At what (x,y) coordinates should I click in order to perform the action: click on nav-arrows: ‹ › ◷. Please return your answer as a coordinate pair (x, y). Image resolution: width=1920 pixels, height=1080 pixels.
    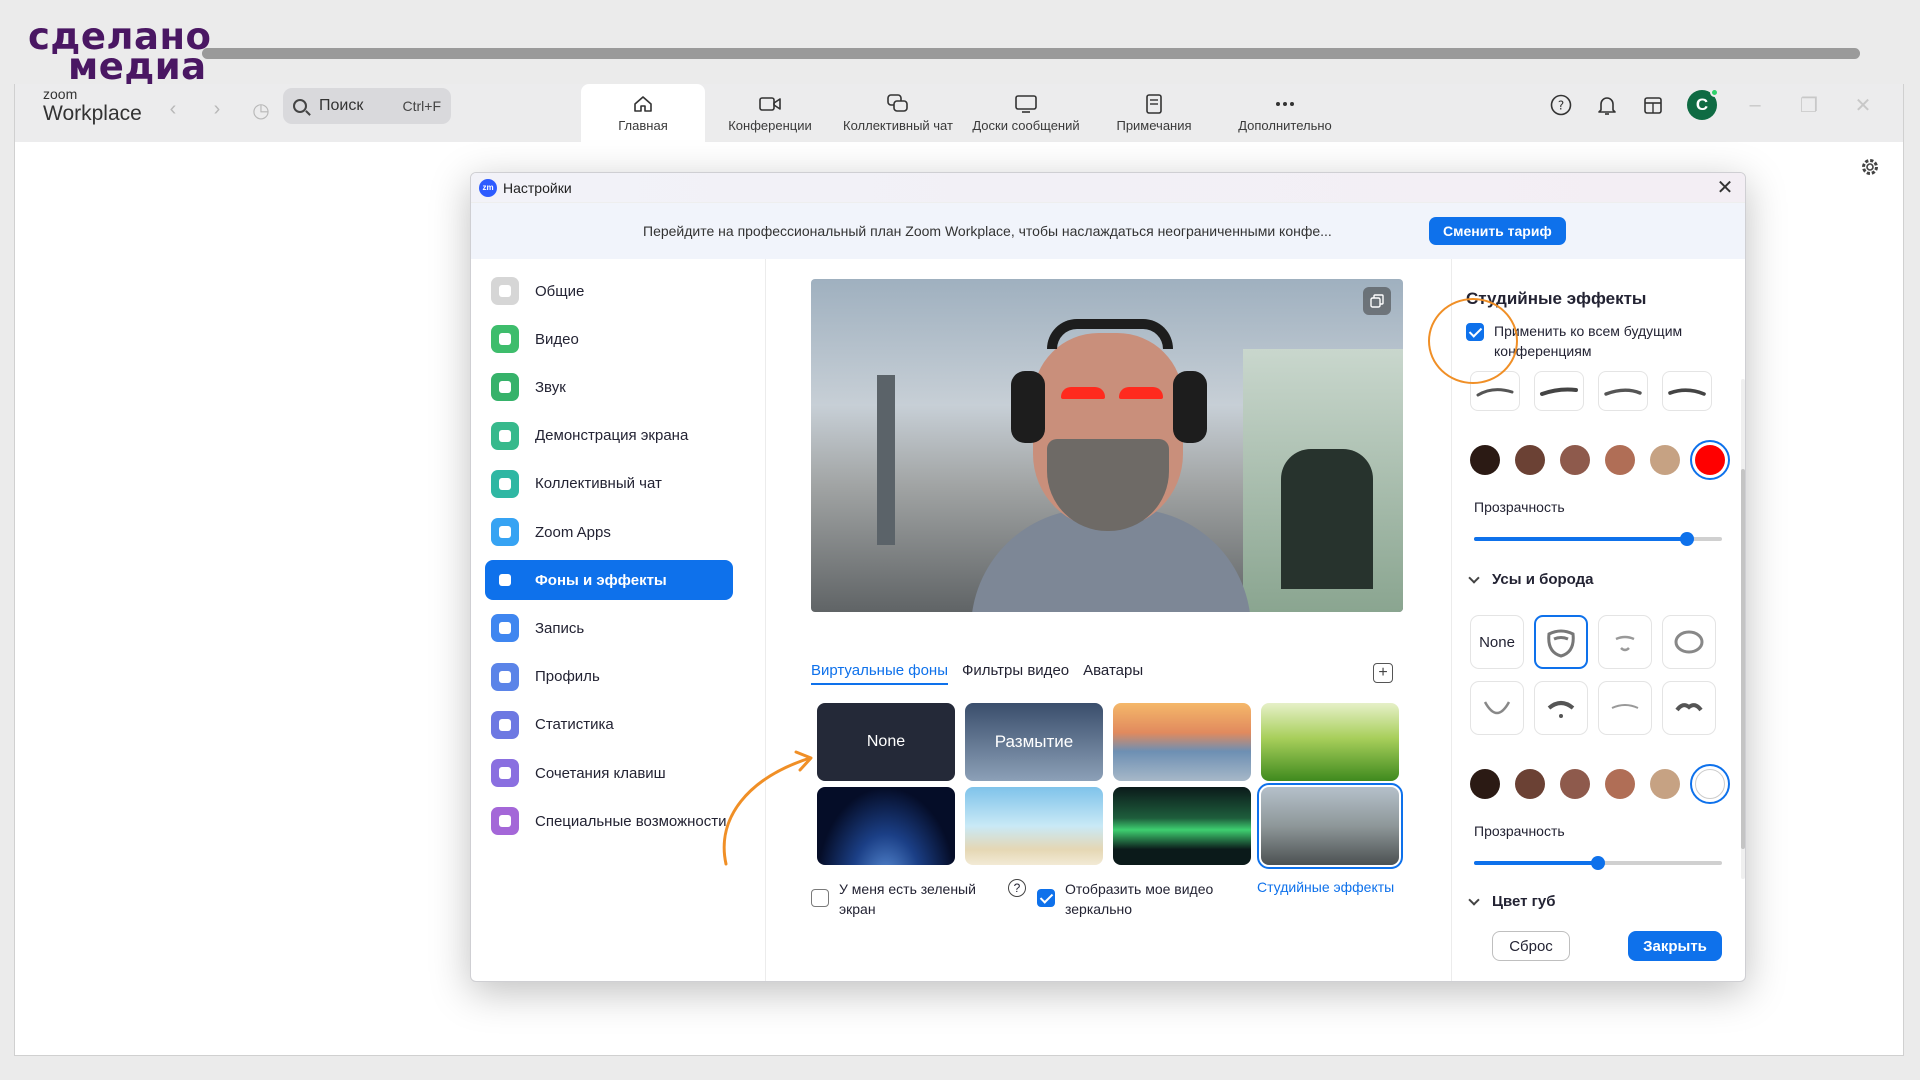
    Looking at the image, I should click on (217, 110).